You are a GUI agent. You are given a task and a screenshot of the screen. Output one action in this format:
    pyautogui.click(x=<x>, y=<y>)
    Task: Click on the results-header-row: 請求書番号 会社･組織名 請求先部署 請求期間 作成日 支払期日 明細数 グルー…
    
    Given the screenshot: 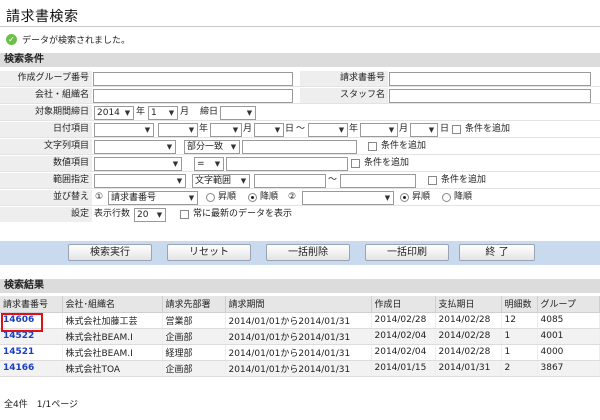 What is the action you would take?
    pyautogui.click(x=300, y=304)
    